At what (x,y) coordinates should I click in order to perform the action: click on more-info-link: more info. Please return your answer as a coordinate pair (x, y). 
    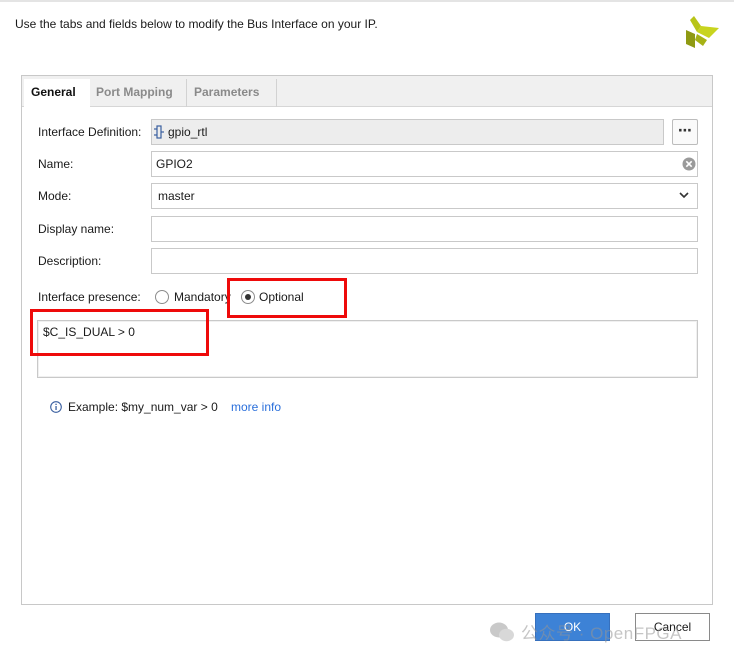
    Looking at the image, I should click on (256, 407).